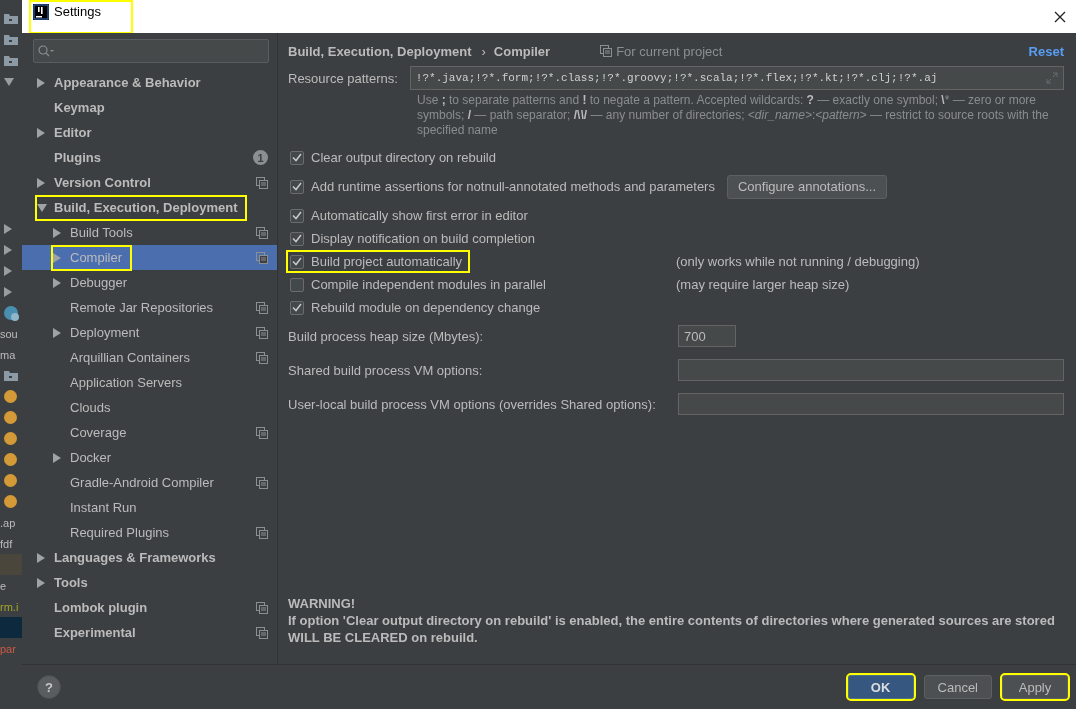 The width and height of the screenshot is (1076, 709). I want to click on code-fragment: .ap, so click(8, 522).